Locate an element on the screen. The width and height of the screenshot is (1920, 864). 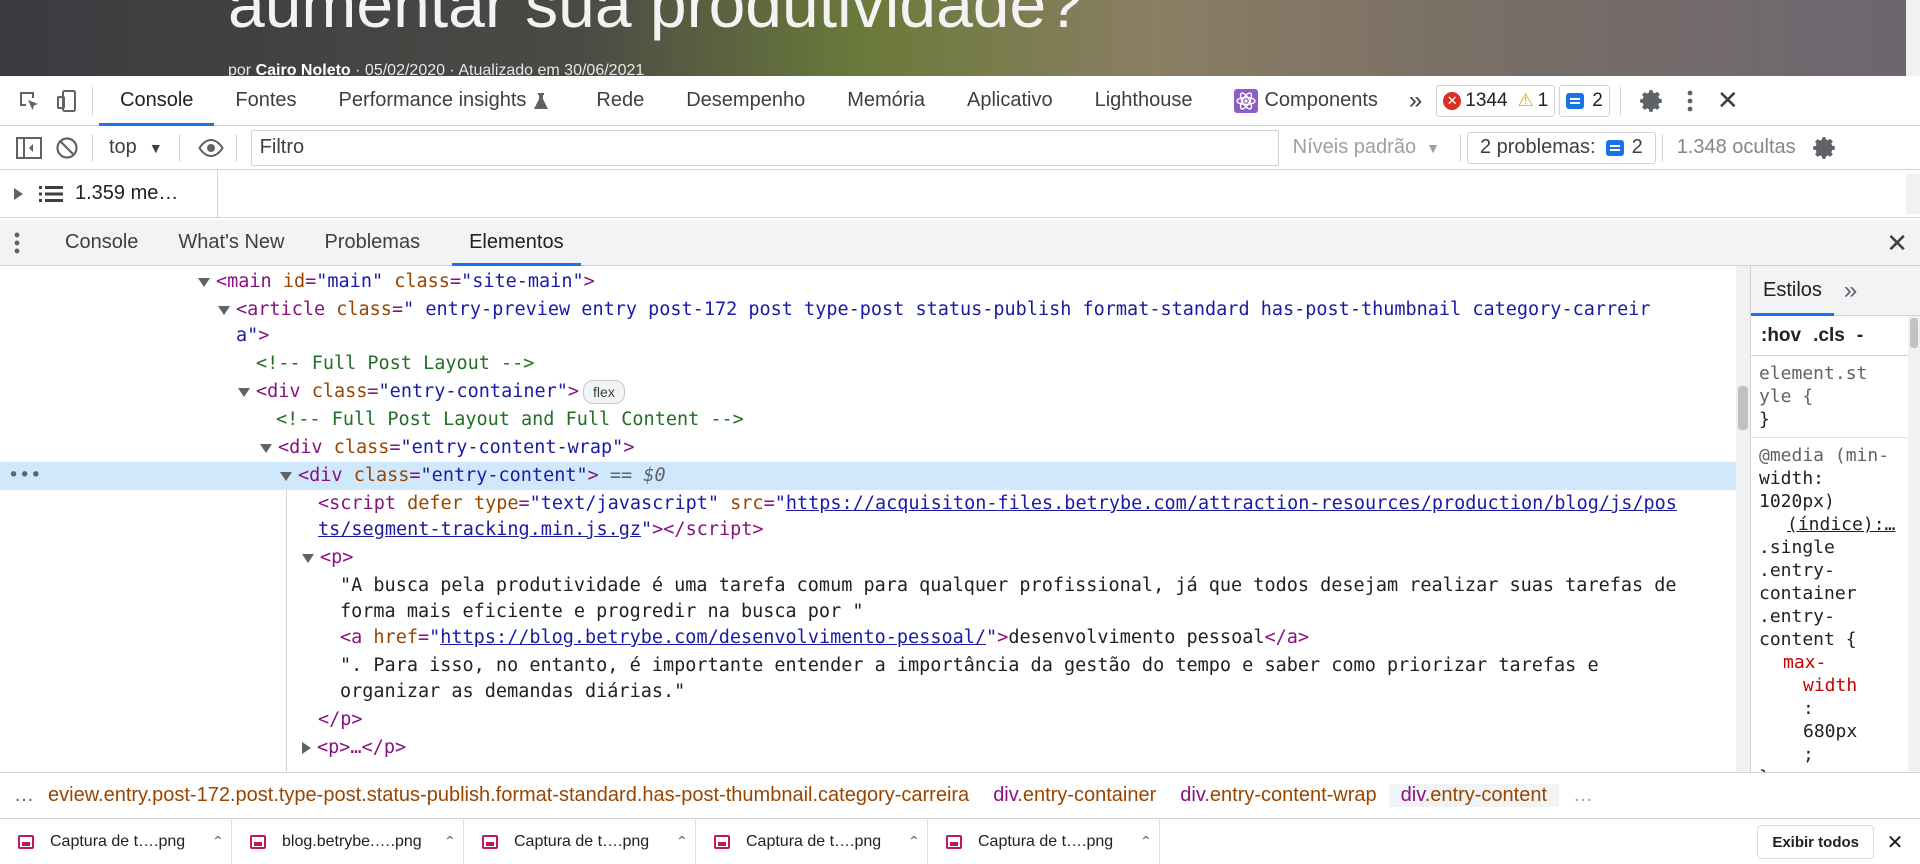
download-item: blog.betrybe.….png ⌃ is located at coordinates (348, 841).